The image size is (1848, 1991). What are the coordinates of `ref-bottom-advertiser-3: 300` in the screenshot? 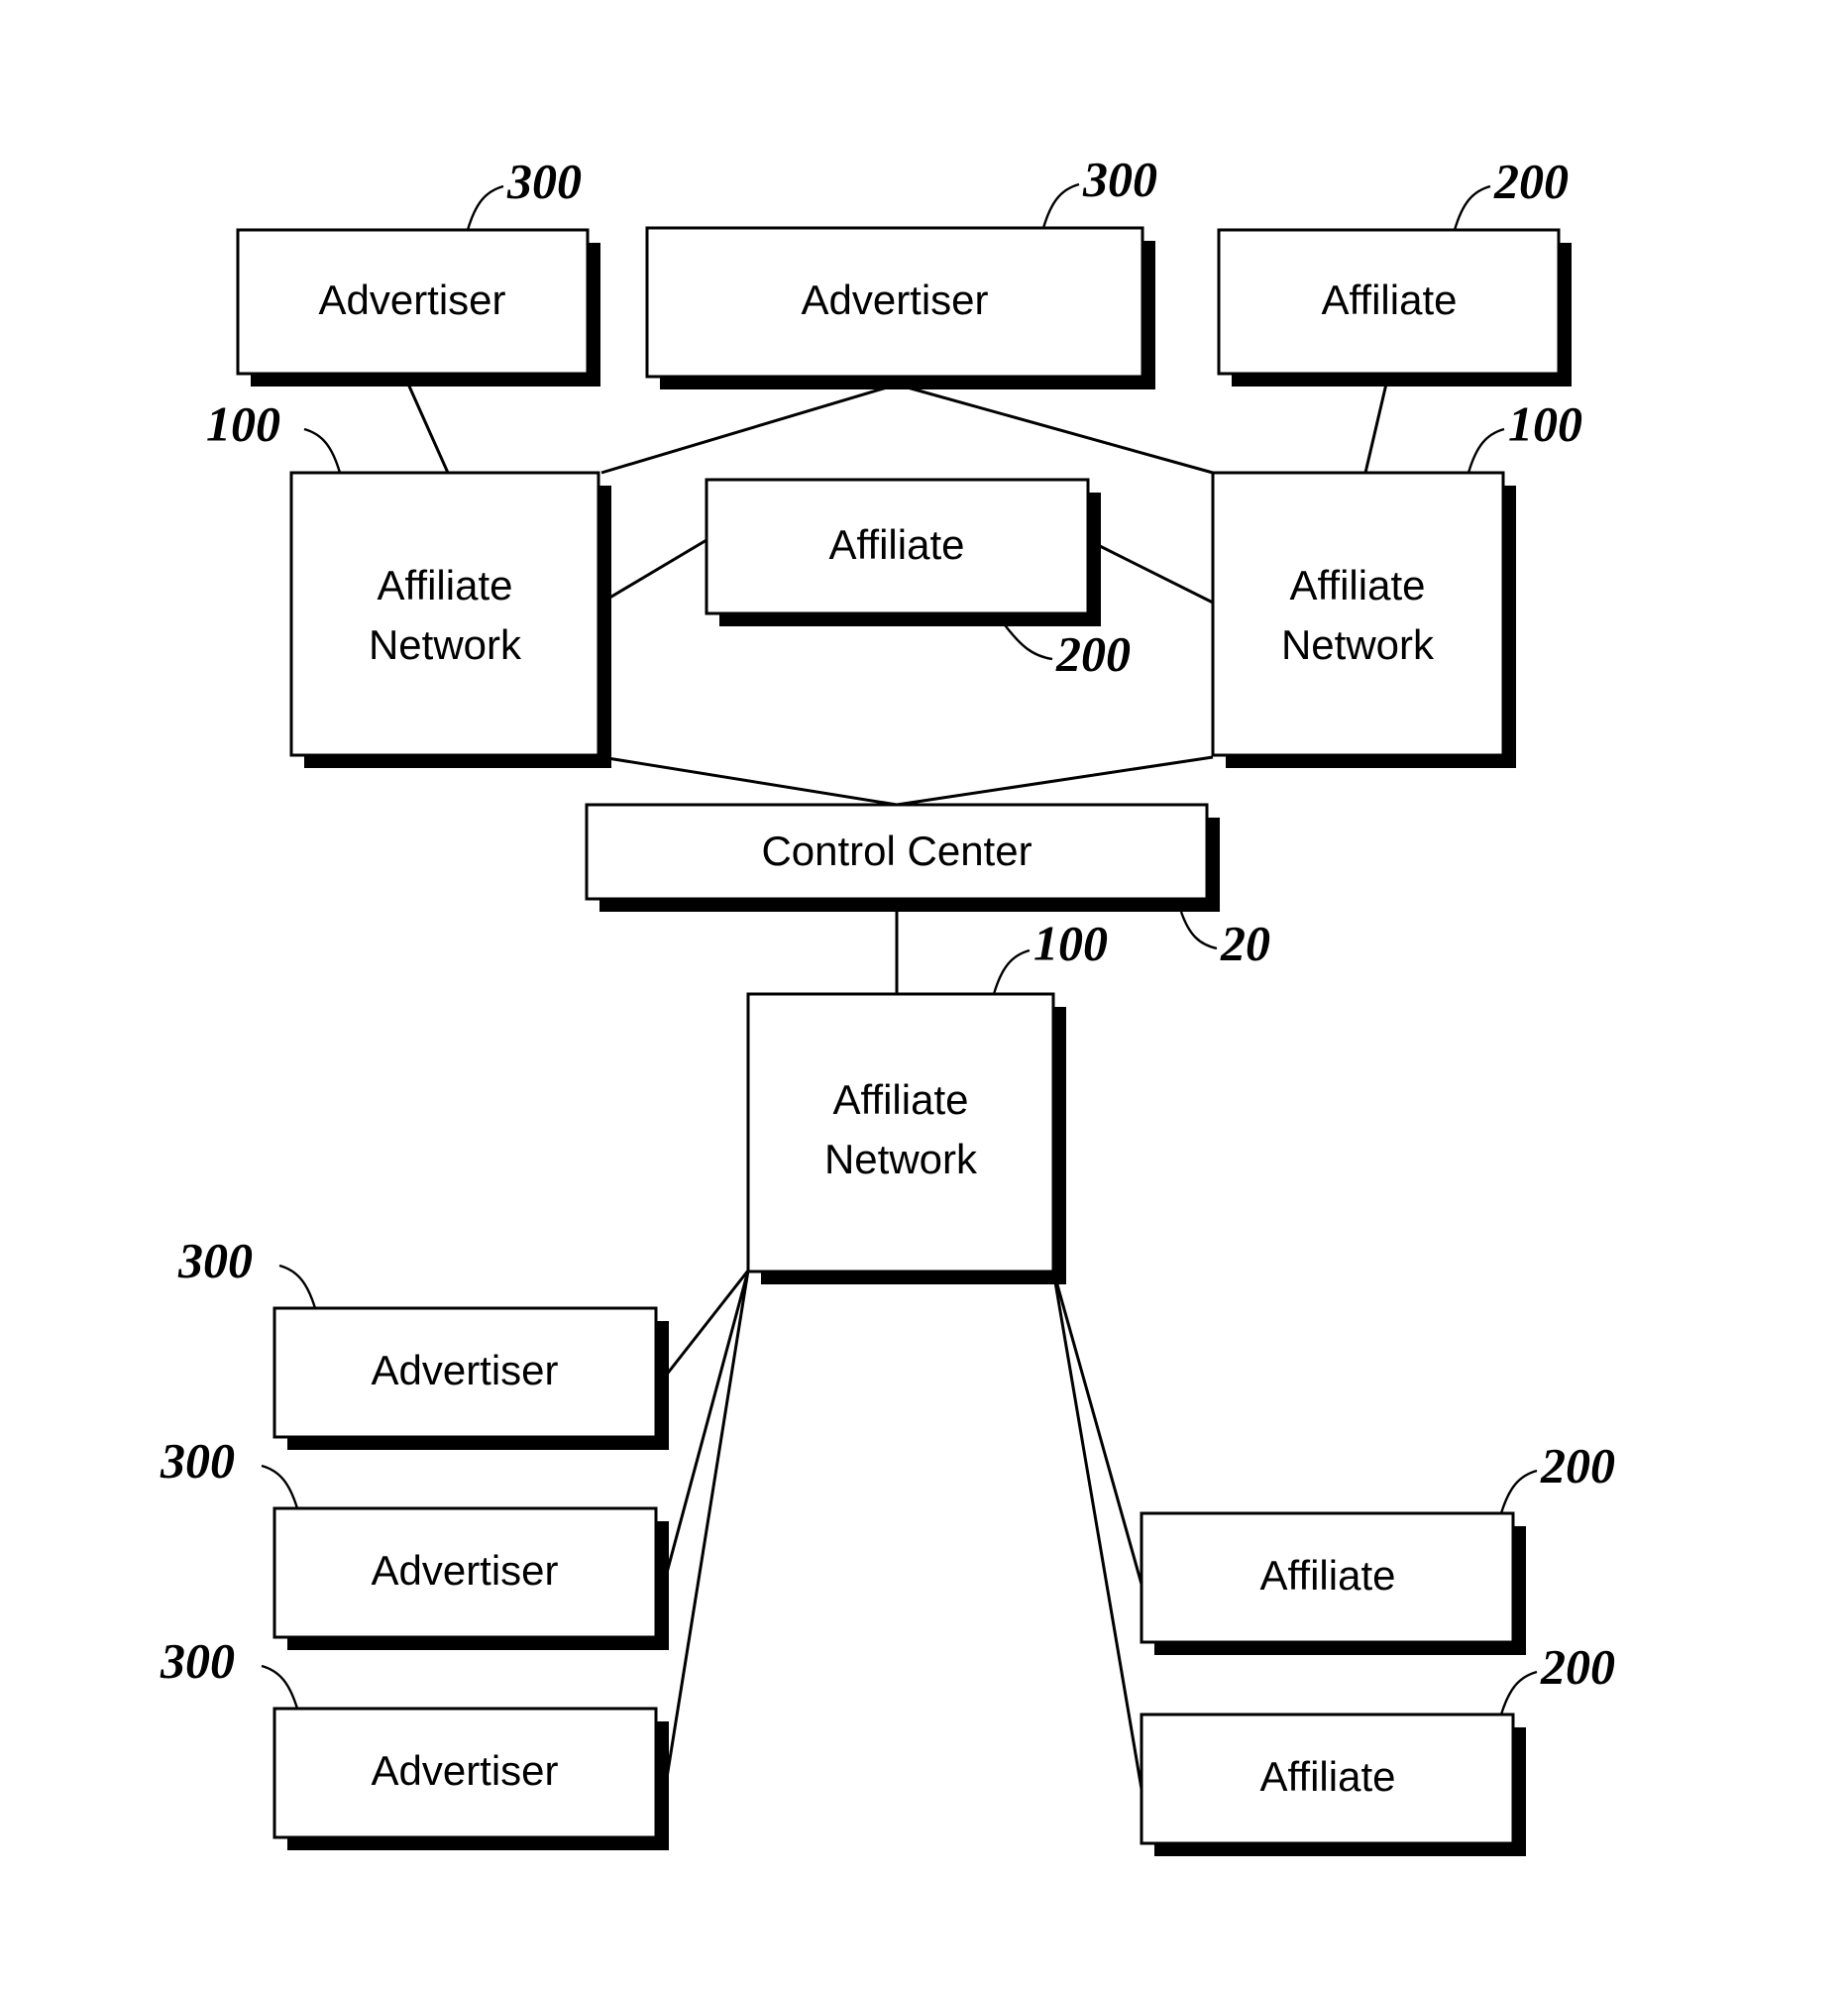 It's located at (229, 1671).